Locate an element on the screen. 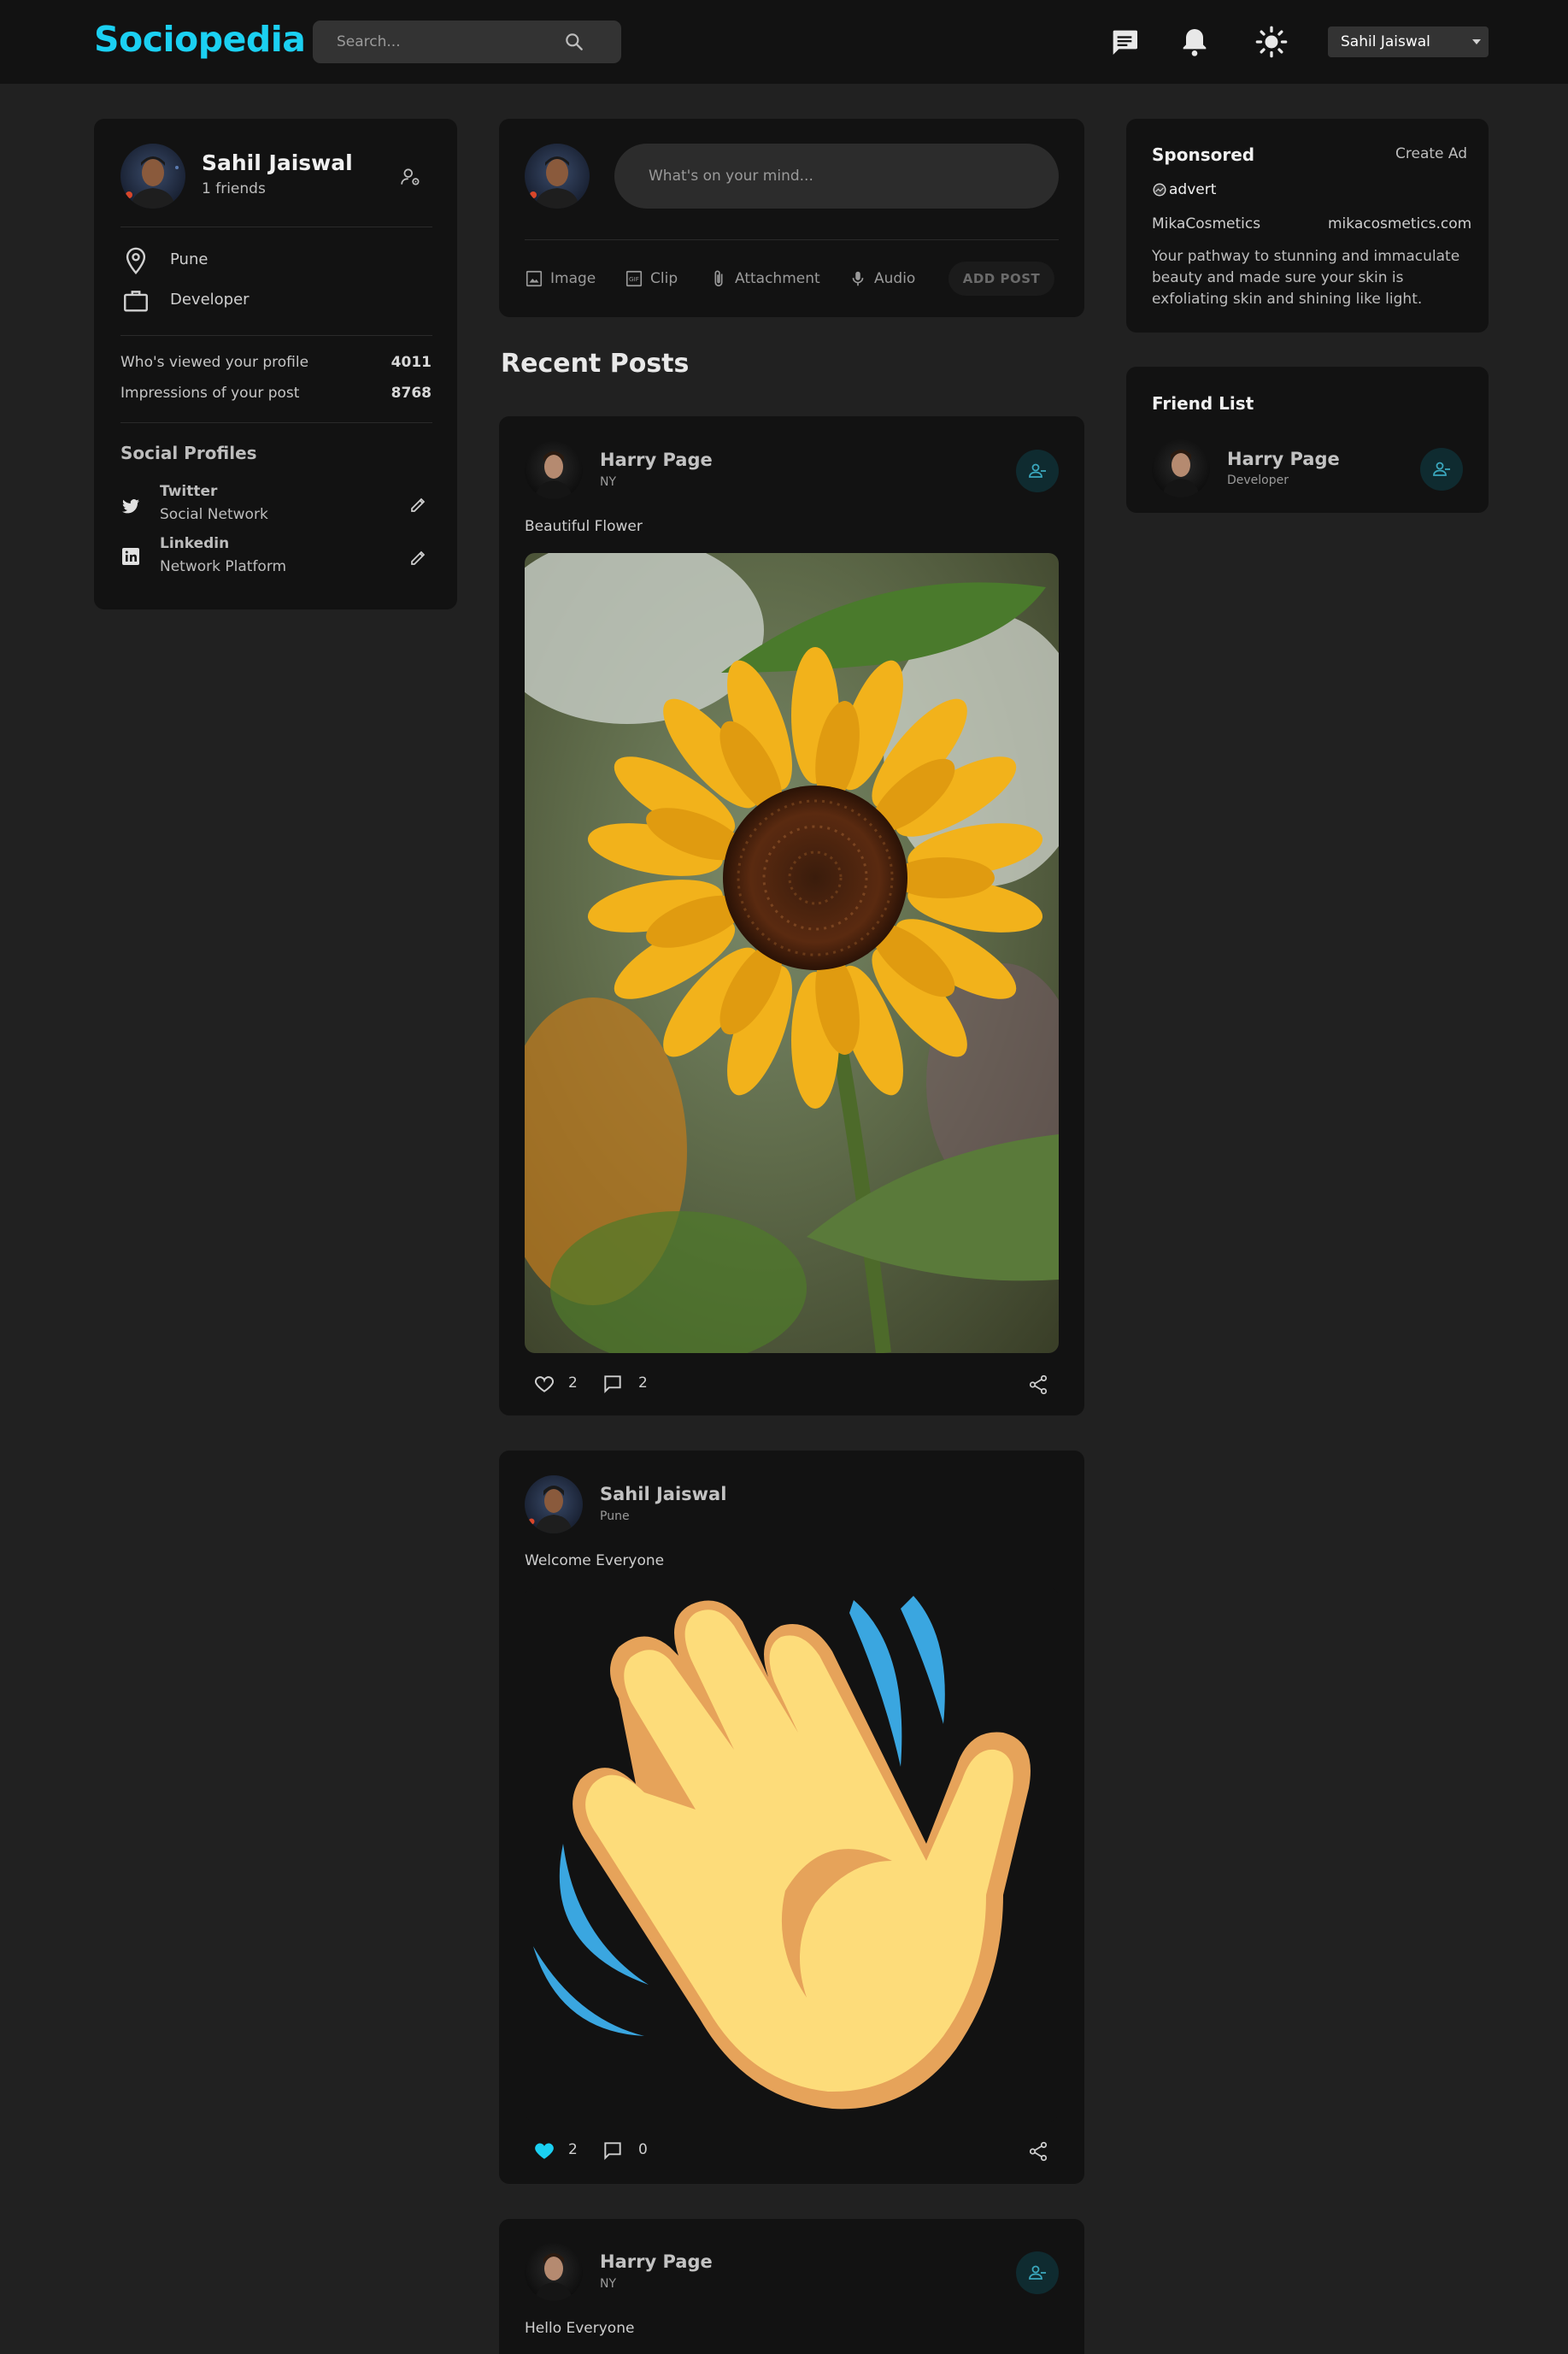 The image size is (1568, 2354). profile-friends-count: 1 friends is located at coordinates (234, 189).